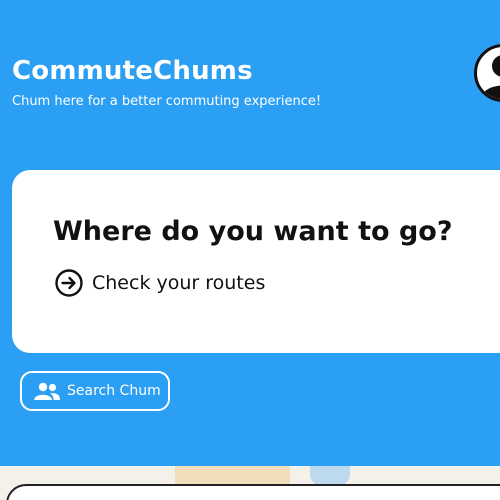  Describe the element at coordinates (132, 71) in the screenshot. I see `app-title: CommuteChums` at that location.